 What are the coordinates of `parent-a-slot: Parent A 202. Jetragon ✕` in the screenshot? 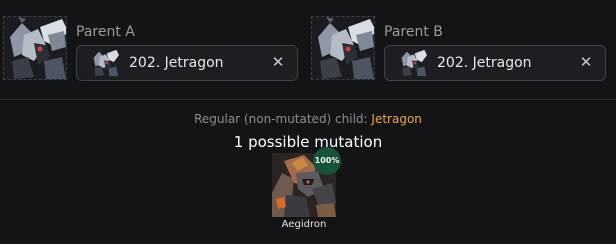 It's located at (153, 50).